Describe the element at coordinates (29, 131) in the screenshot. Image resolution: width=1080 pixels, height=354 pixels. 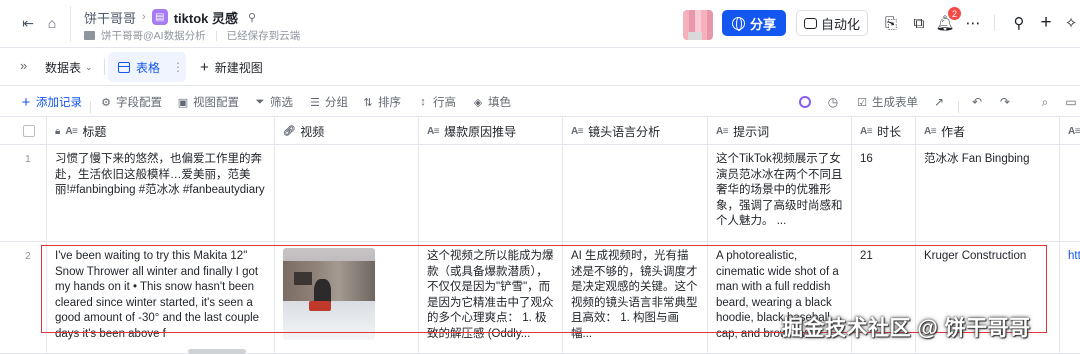
I see `select-all-checkbox` at that location.